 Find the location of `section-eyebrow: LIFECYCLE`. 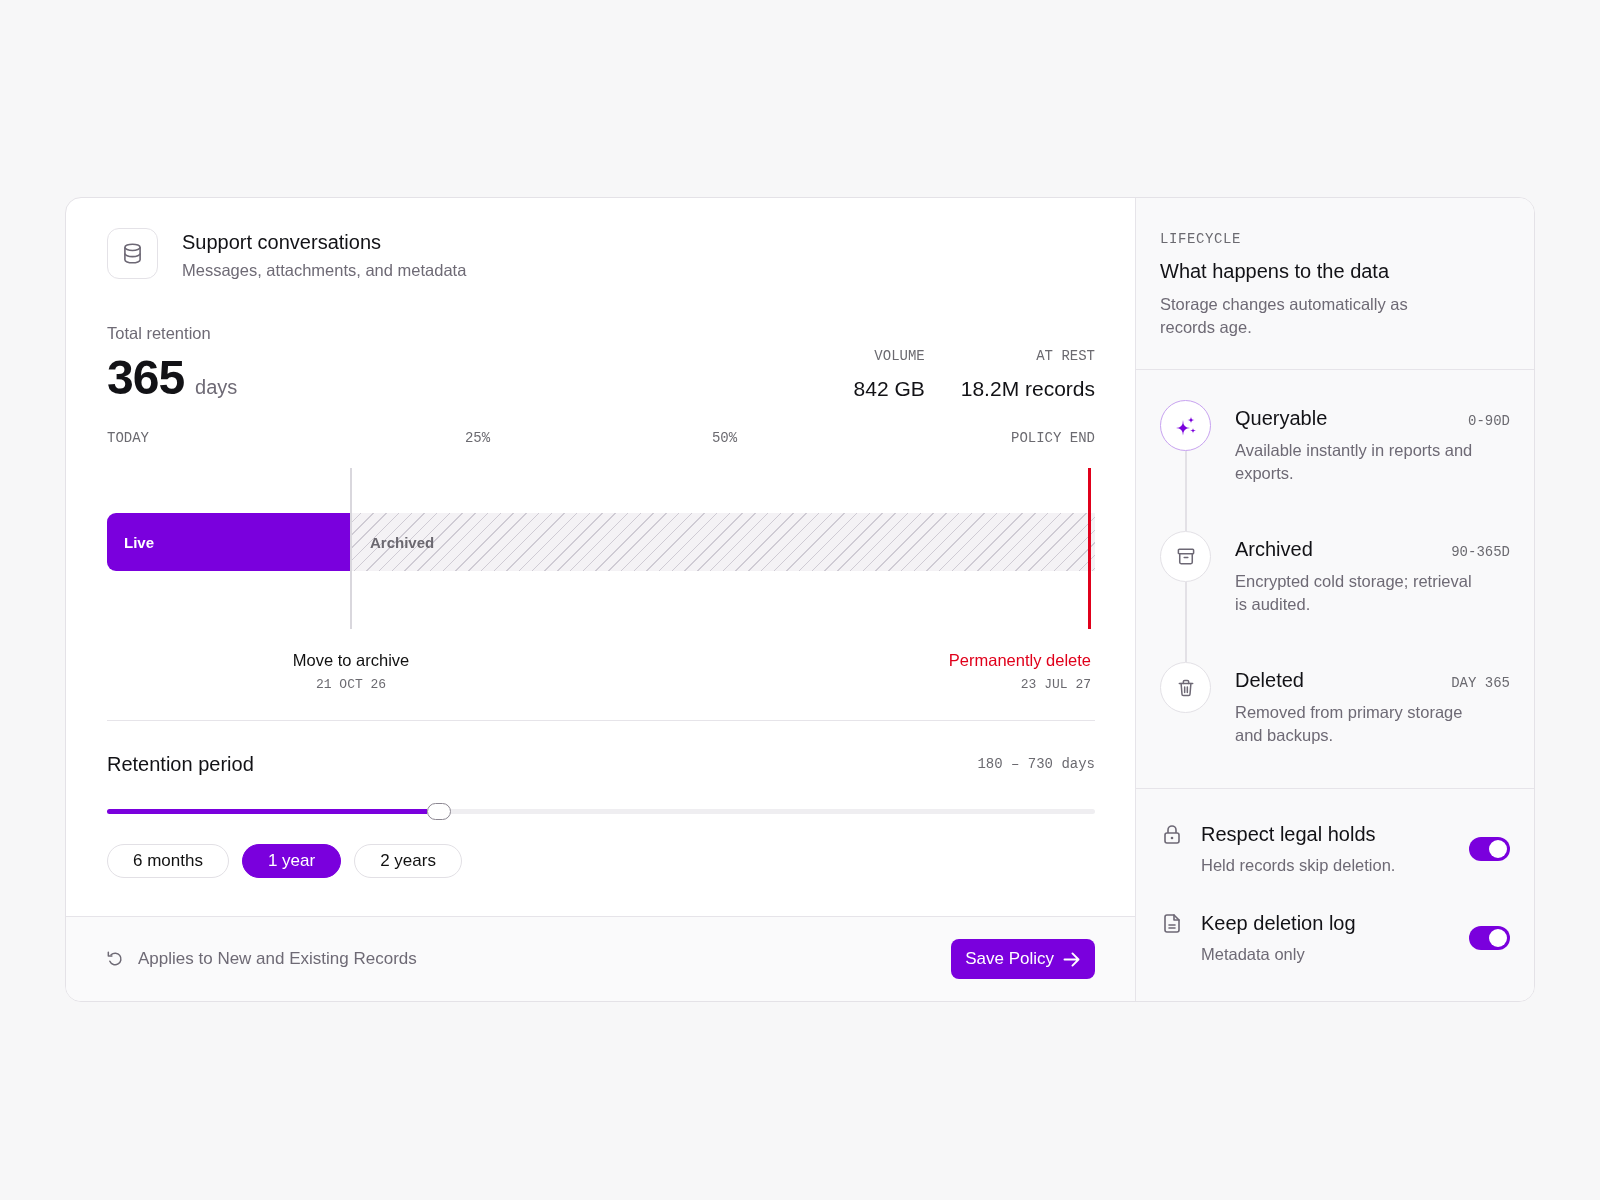

section-eyebrow: LIFECYCLE is located at coordinates (1201, 239).